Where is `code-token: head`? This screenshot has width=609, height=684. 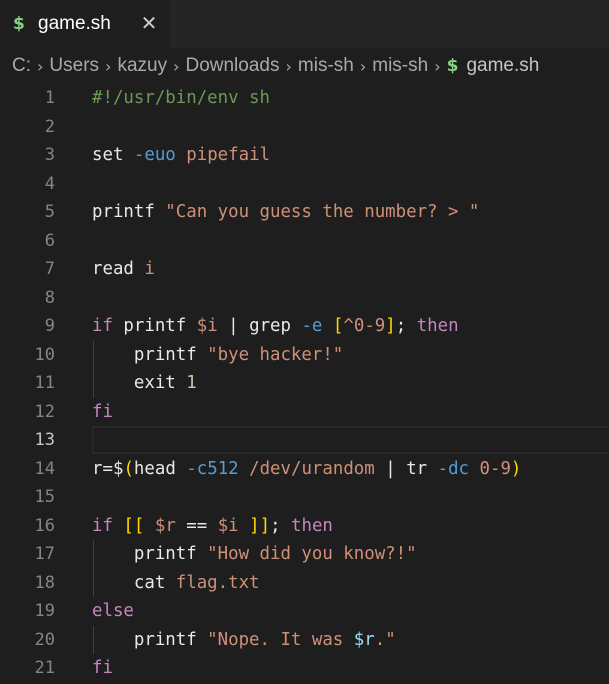 code-token: head is located at coordinates (160, 468).